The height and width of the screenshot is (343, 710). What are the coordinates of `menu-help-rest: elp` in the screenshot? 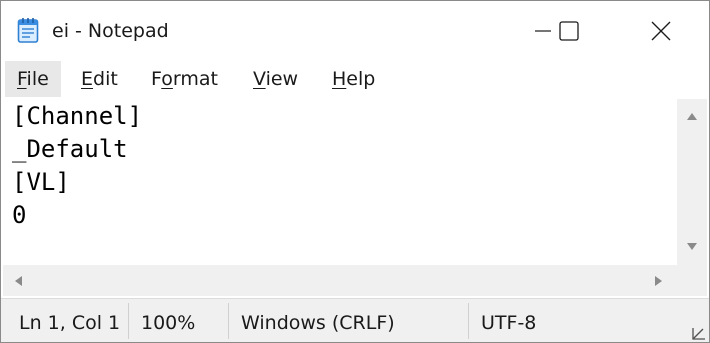 It's located at (361, 79).